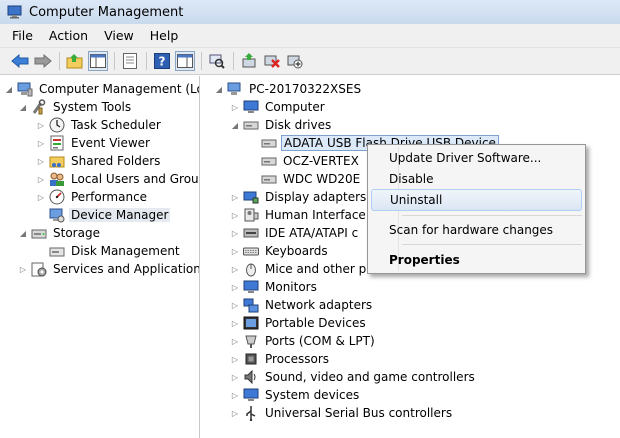 The width and height of the screenshot is (620, 438). I want to click on device-category-keyboards: ▷ Keyboards, so click(280, 251).